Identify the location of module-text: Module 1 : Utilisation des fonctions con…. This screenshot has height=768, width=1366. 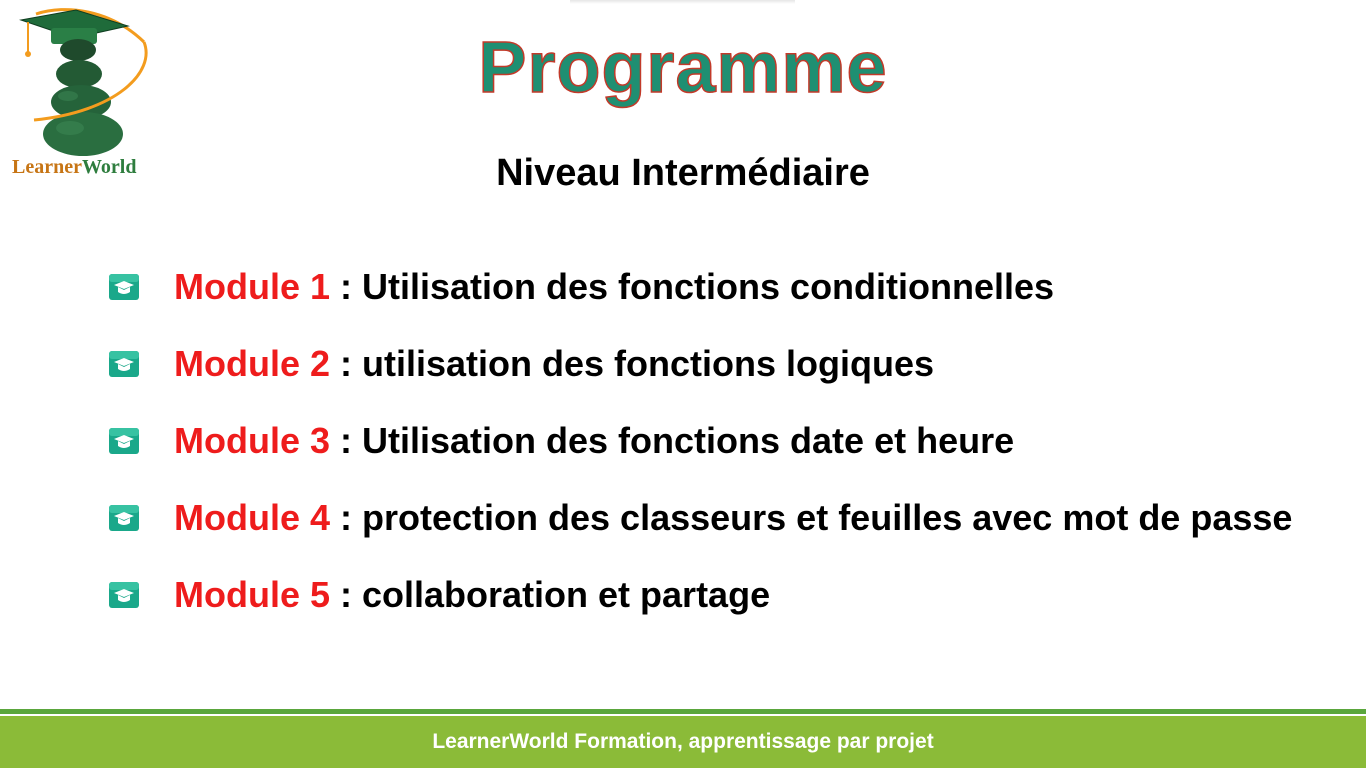
(614, 287).